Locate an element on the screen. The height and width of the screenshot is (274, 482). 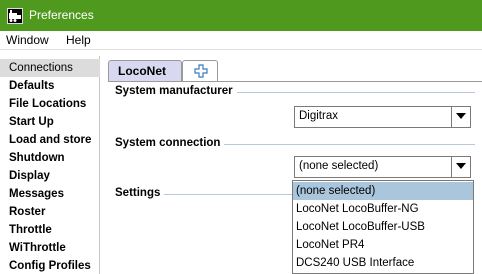
connection-option: DCS240 USB Interface is located at coordinates (383, 263).